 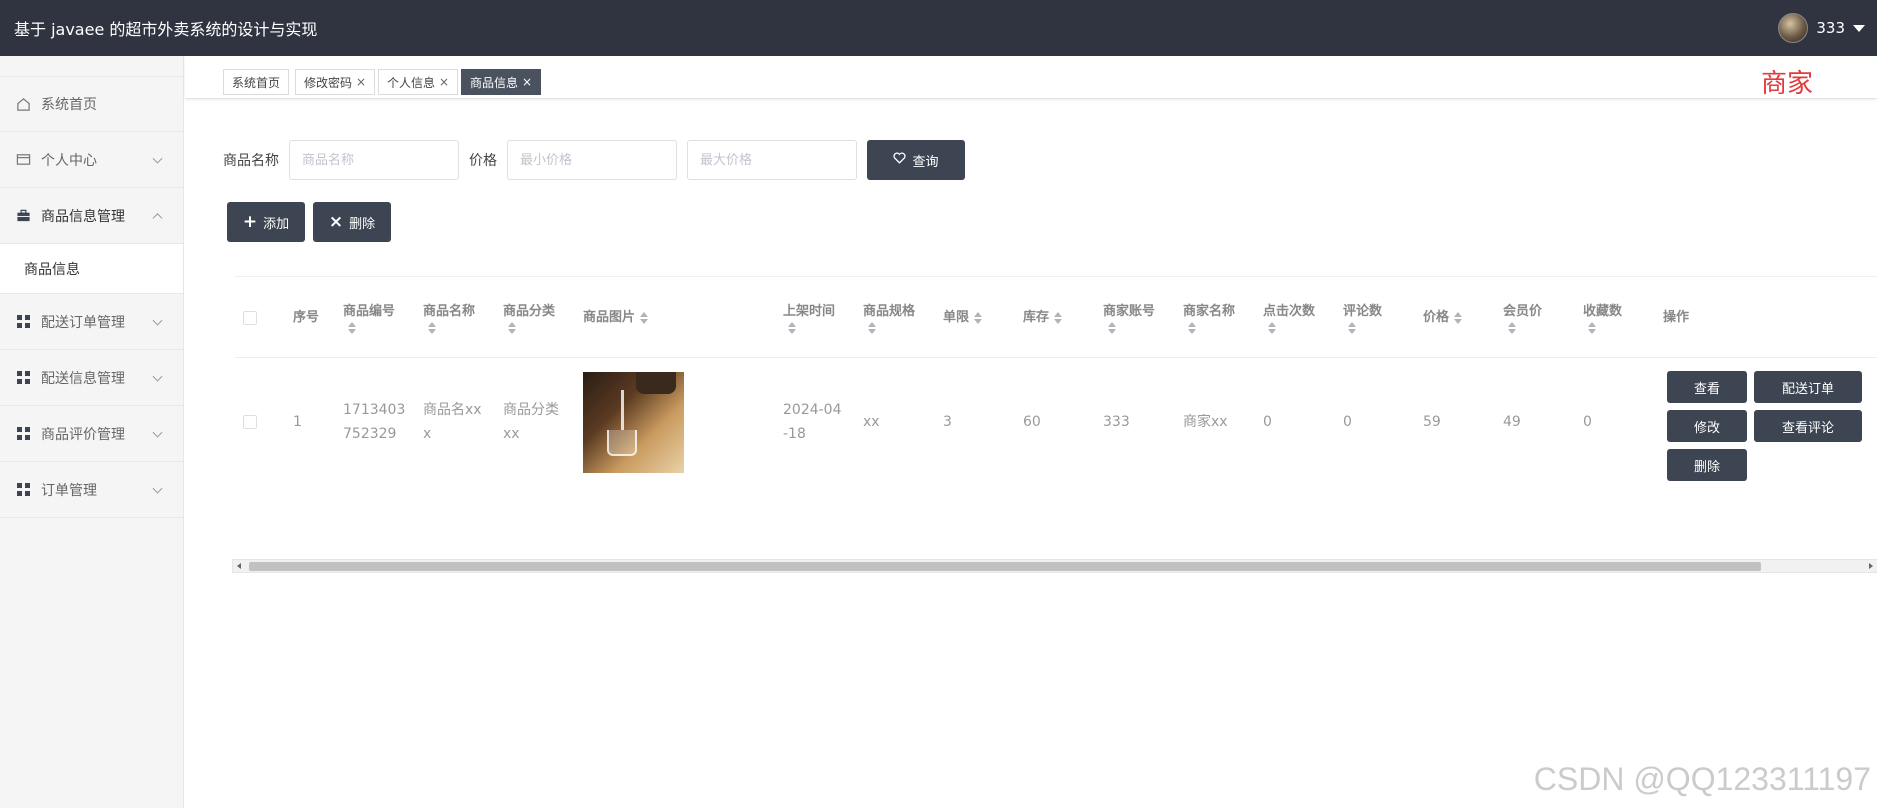 I want to click on horizontal-scrollbar, so click(x=1054, y=566).